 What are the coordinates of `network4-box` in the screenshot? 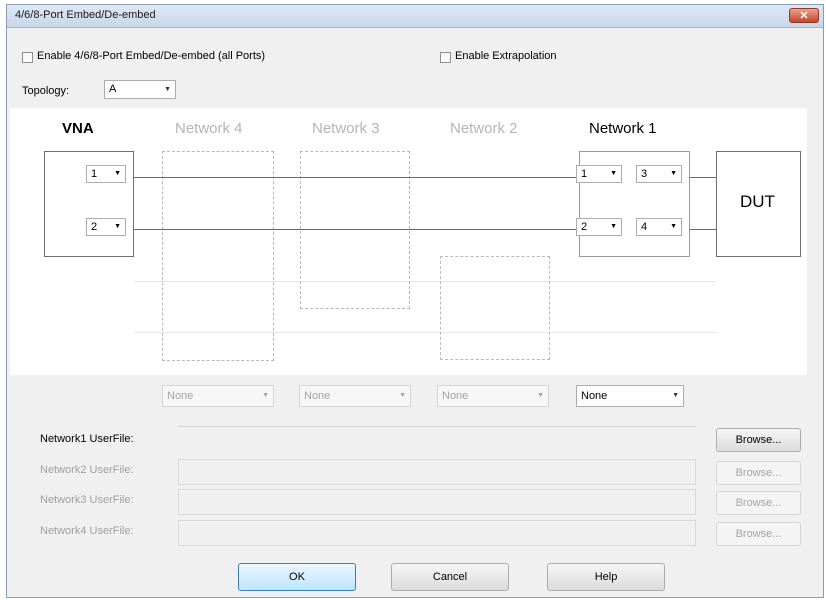 It's located at (218, 256).